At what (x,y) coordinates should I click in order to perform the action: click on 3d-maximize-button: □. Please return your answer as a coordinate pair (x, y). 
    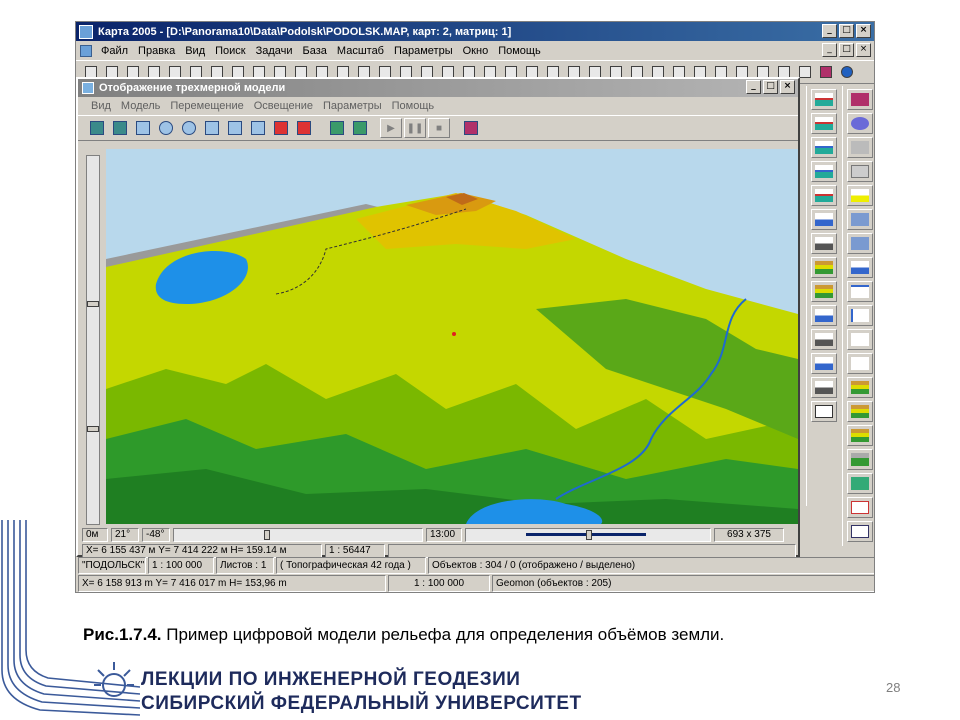
    Looking at the image, I should click on (770, 87).